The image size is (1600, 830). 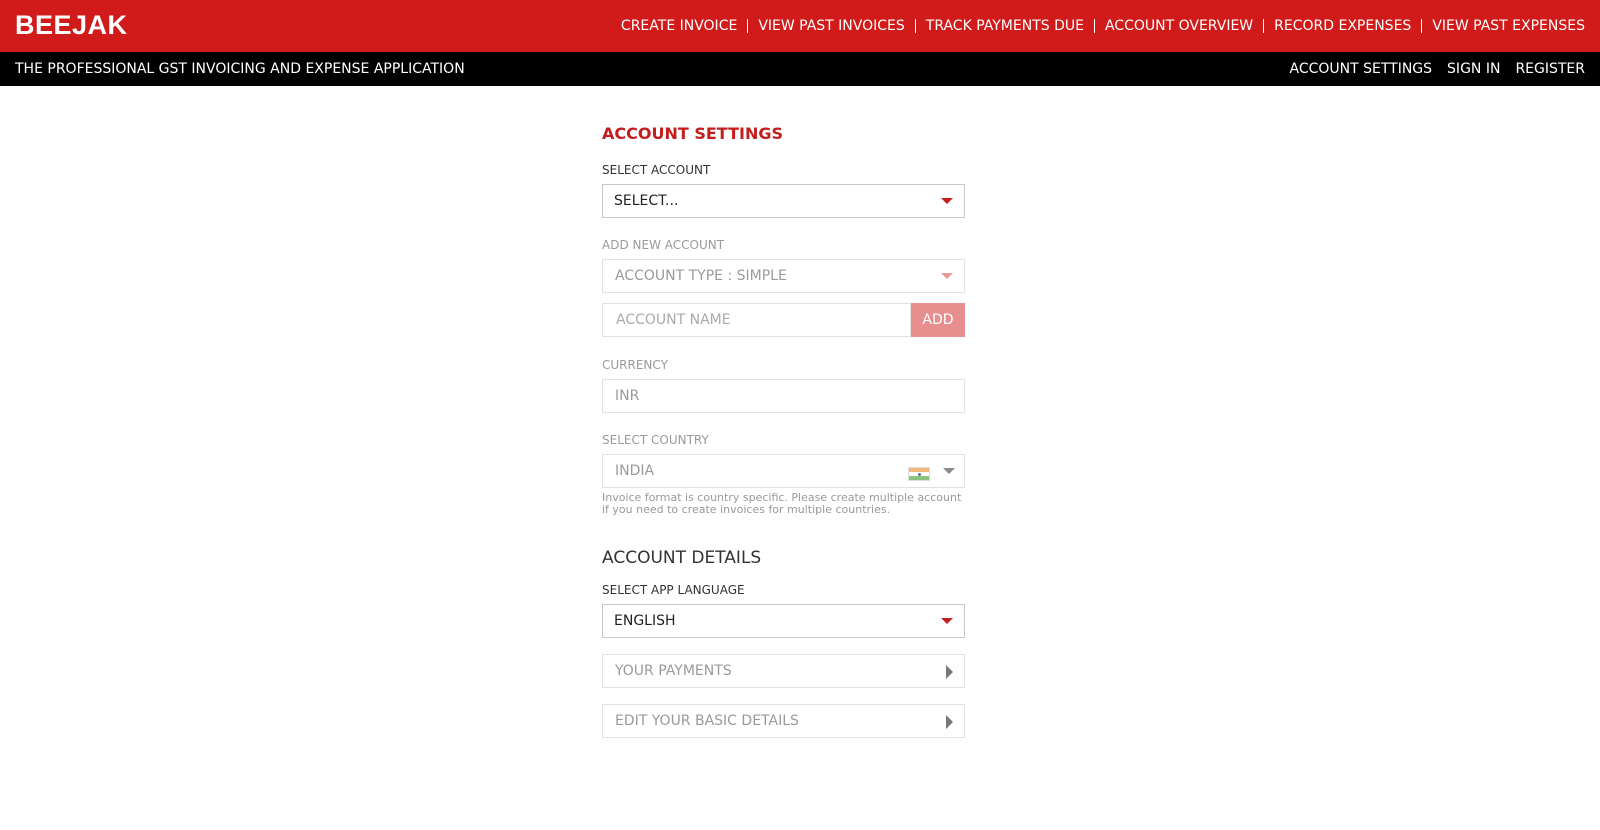 I want to click on currency-label: CURRENCY, so click(x=635, y=365).